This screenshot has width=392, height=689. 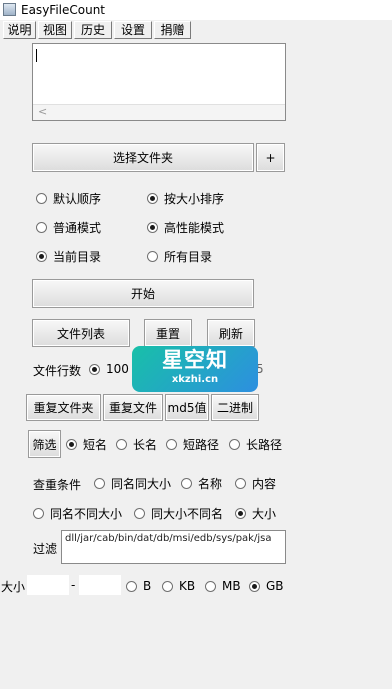 What do you see at coordinates (187, 407) in the screenshot?
I see `md5-button: md5值` at bounding box center [187, 407].